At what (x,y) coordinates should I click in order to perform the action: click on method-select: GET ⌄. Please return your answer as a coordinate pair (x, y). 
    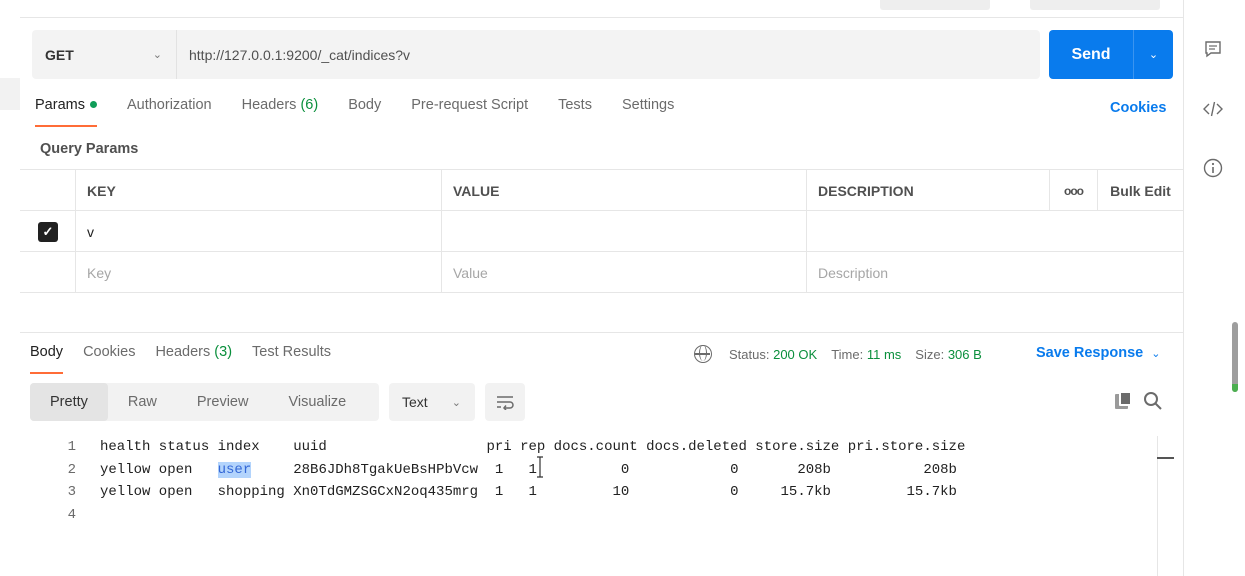
    Looking at the image, I should click on (104, 54).